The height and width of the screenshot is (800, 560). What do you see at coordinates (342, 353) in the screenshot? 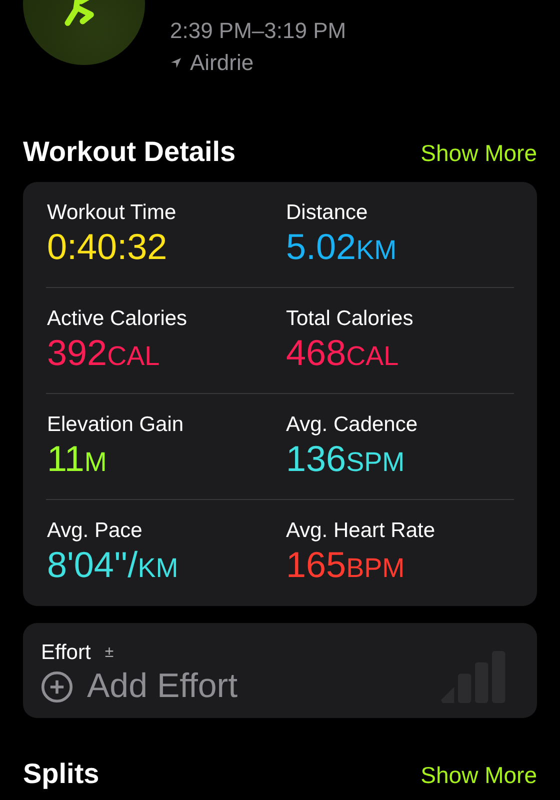
I see `metric-value: 468CAL` at bounding box center [342, 353].